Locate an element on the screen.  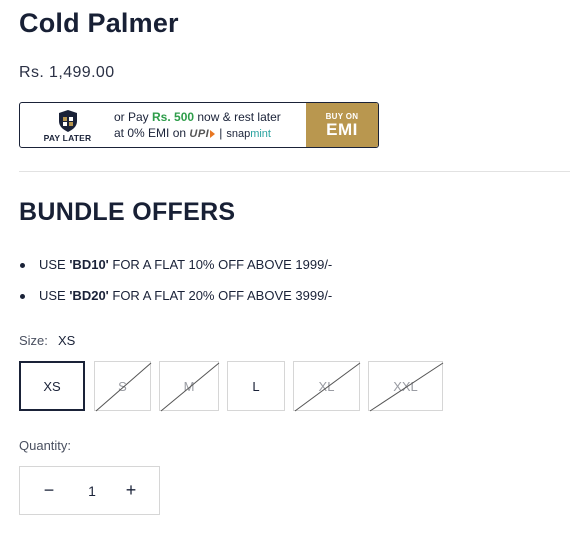
size-option-l: L is located at coordinates (256, 386).